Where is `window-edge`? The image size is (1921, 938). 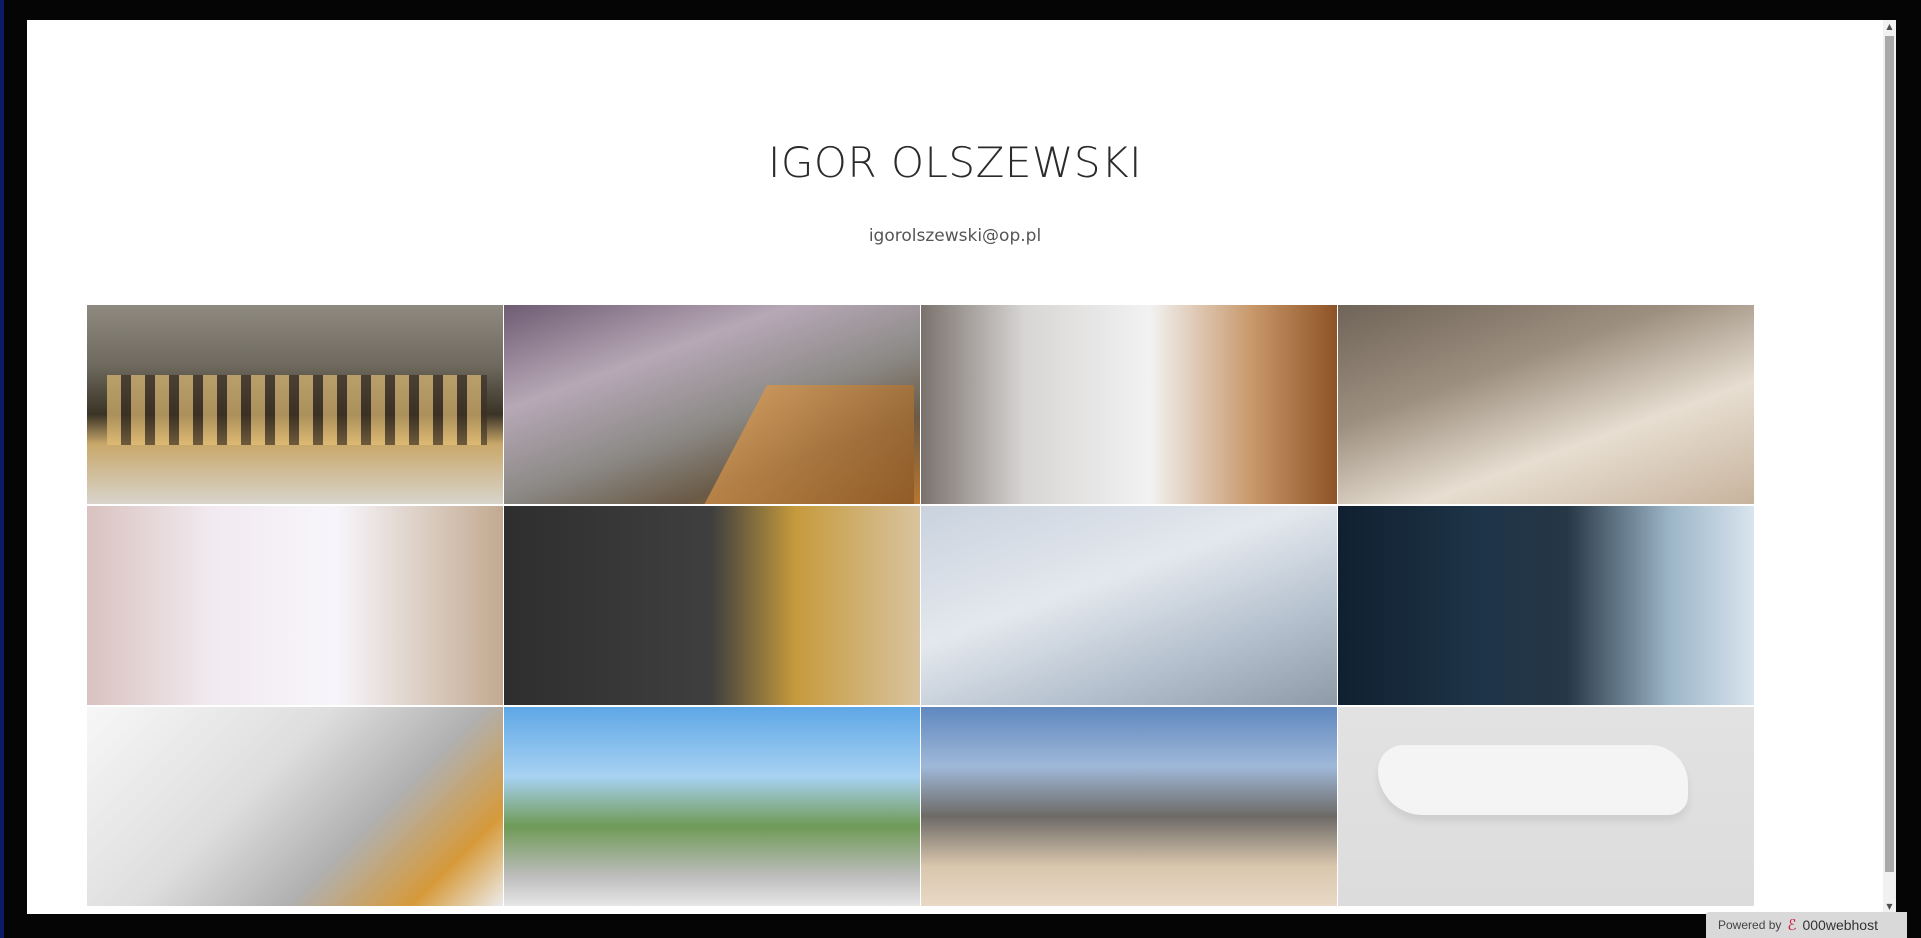 window-edge is located at coordinates (2, 469).